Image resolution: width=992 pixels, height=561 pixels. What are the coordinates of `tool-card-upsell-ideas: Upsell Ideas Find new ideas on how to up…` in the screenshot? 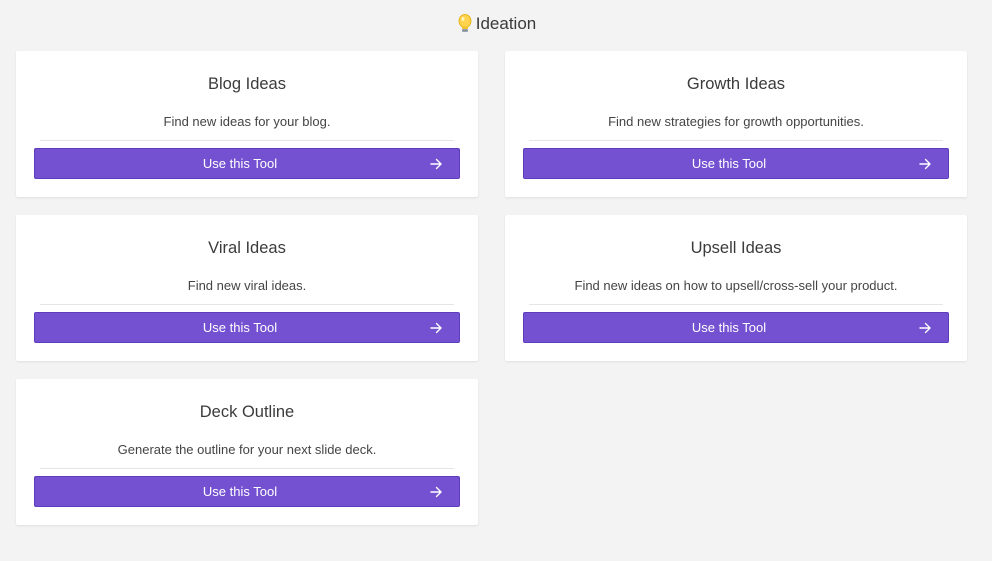 It's located at (736, 288).